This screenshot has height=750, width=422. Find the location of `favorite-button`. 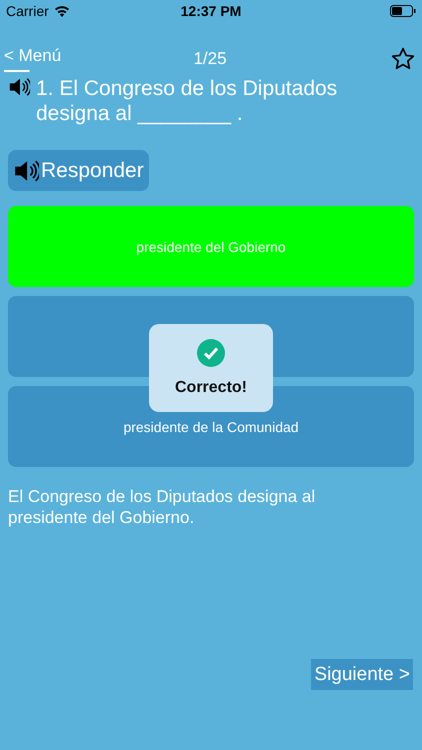

favorite-button is located at coordinates (403, 59).